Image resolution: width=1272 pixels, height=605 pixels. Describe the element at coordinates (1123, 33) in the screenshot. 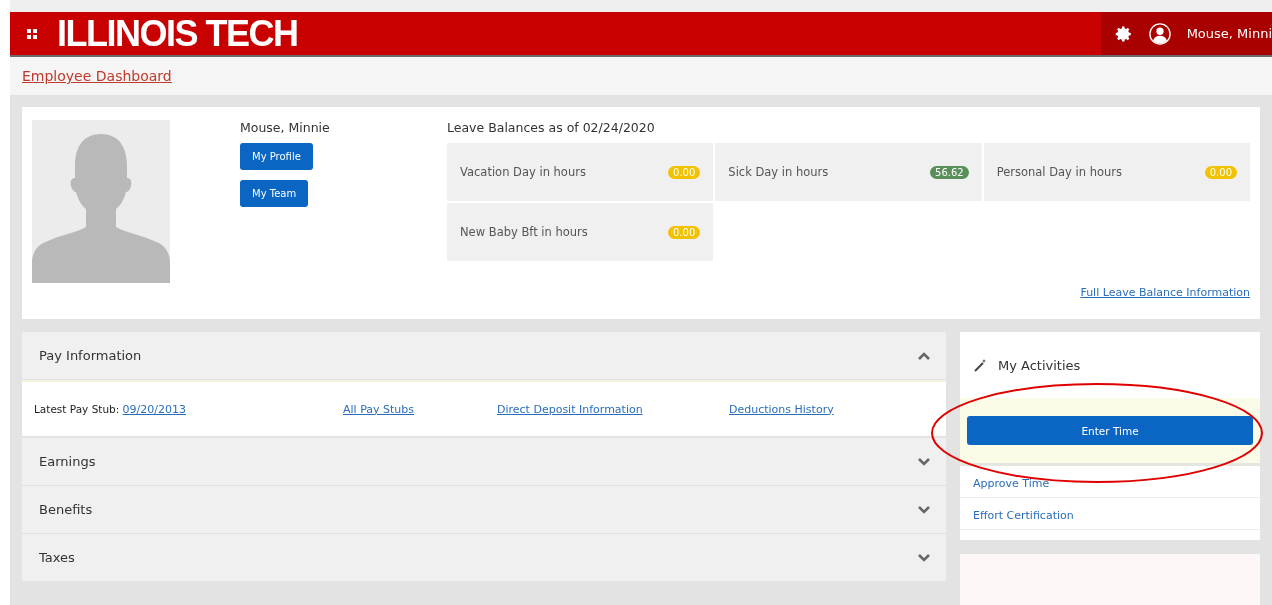

I see `settings-icon` at that location.